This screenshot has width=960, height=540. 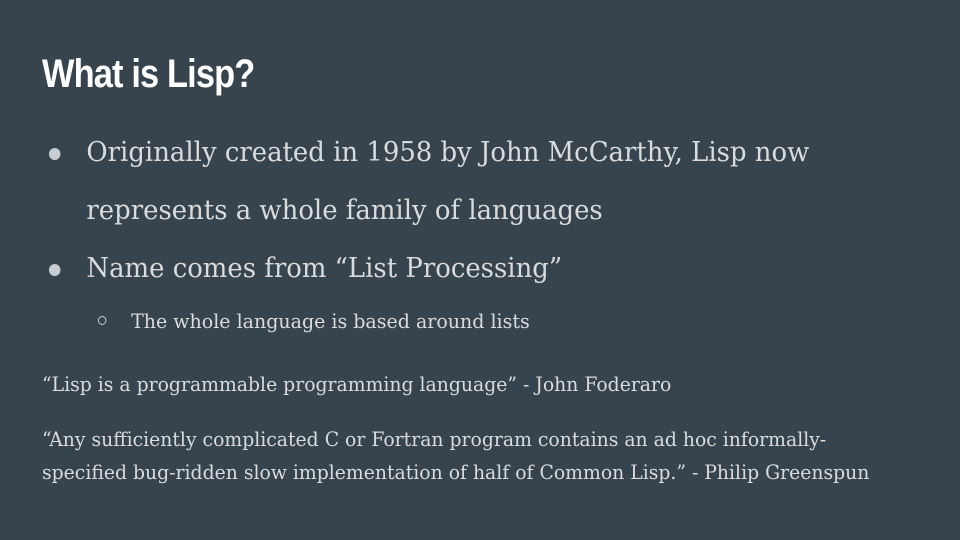 What do you see at coordinates (324, 268) in the screenshot?
I see `bullet-text: Name comes from “List Processing”` at bounding box center [324, 268].